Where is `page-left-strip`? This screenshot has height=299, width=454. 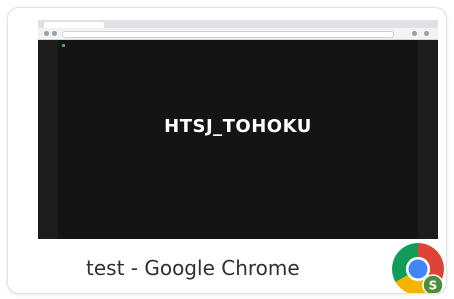 page-left-strip is located at coordinates (48, 139).